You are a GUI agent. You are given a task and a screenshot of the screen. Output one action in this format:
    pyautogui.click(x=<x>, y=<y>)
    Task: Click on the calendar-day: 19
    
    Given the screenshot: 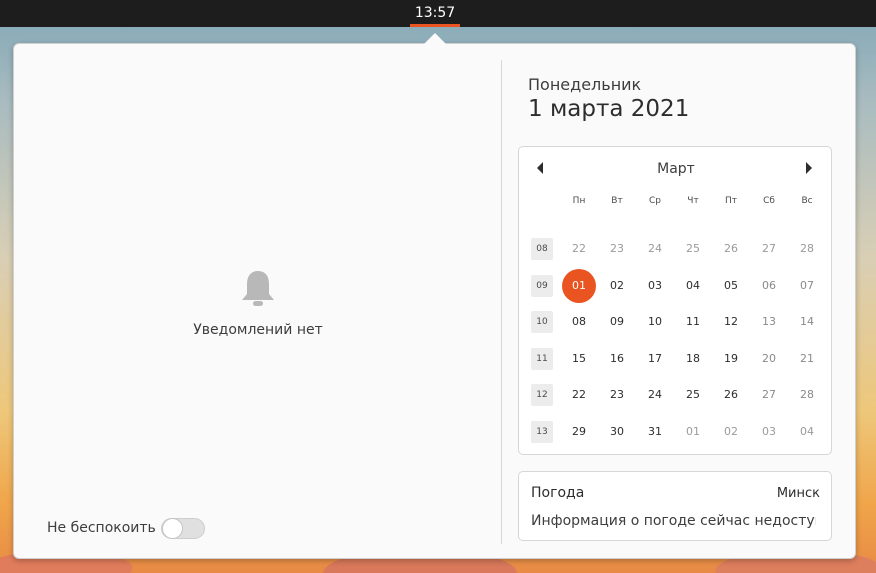 What is the action you would take?
    pyautogui.click(x=731, y=359)
    